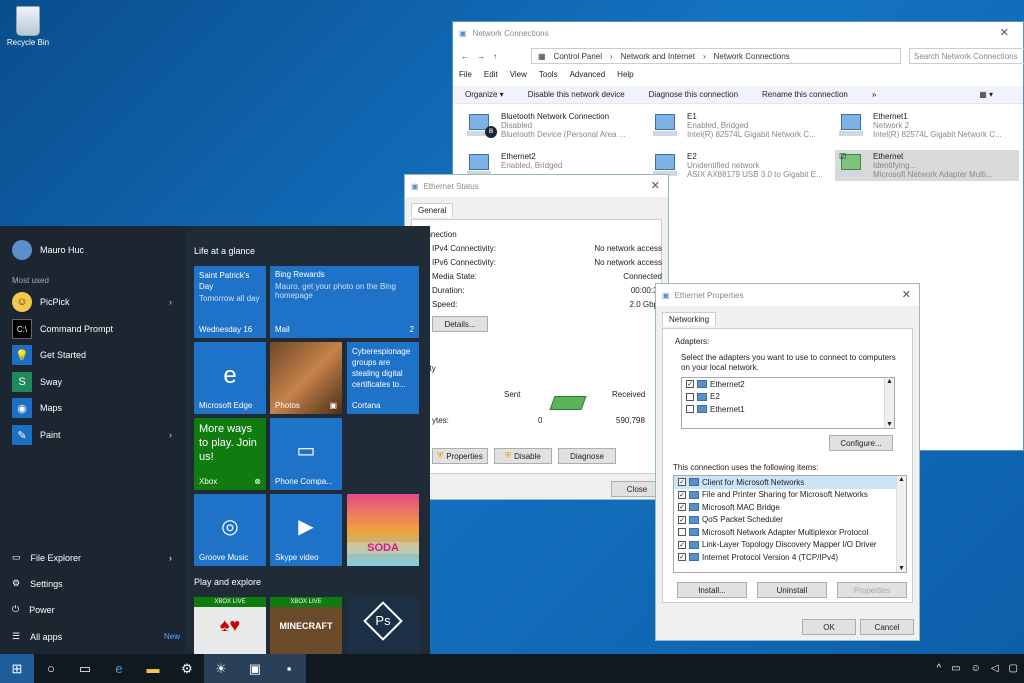 This screenshot has height=683, width=1024. Describe the element at coordinates (790, 507) in the screenshot. I see `item-row: ✓ Microsoft MAC Bridge` at that location.